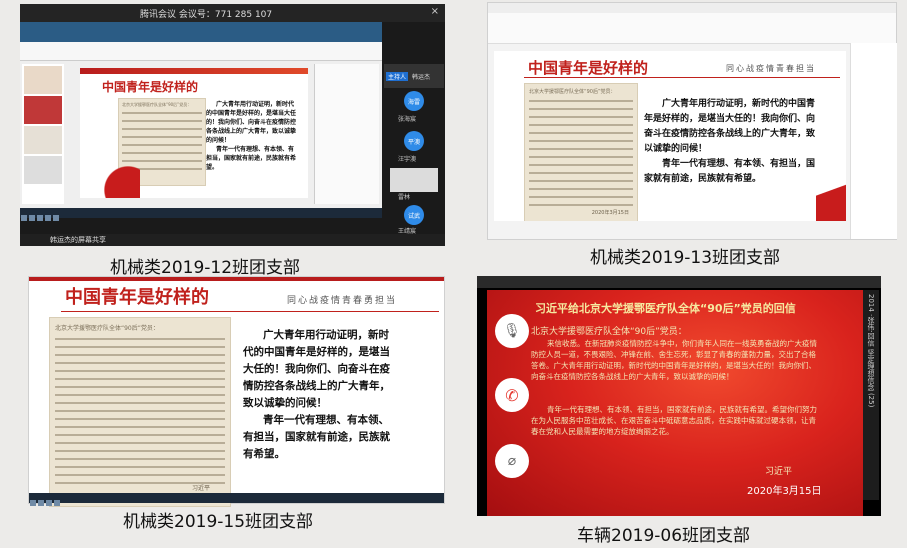 This screenshot has width=907, height=548. I want to click on avatar: 试武, so click(414, 215).